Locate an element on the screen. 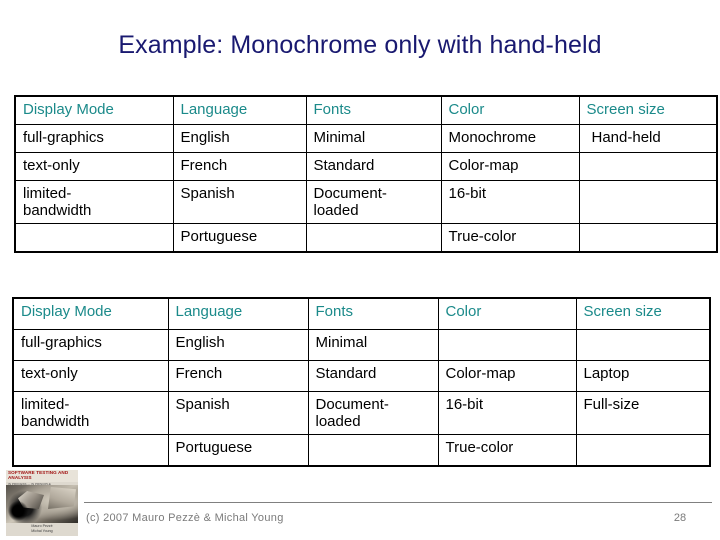 This screenshot has width=720, height=540. page-title: Example: Monochrome only with hand-held is located at coordinates (360, 45).